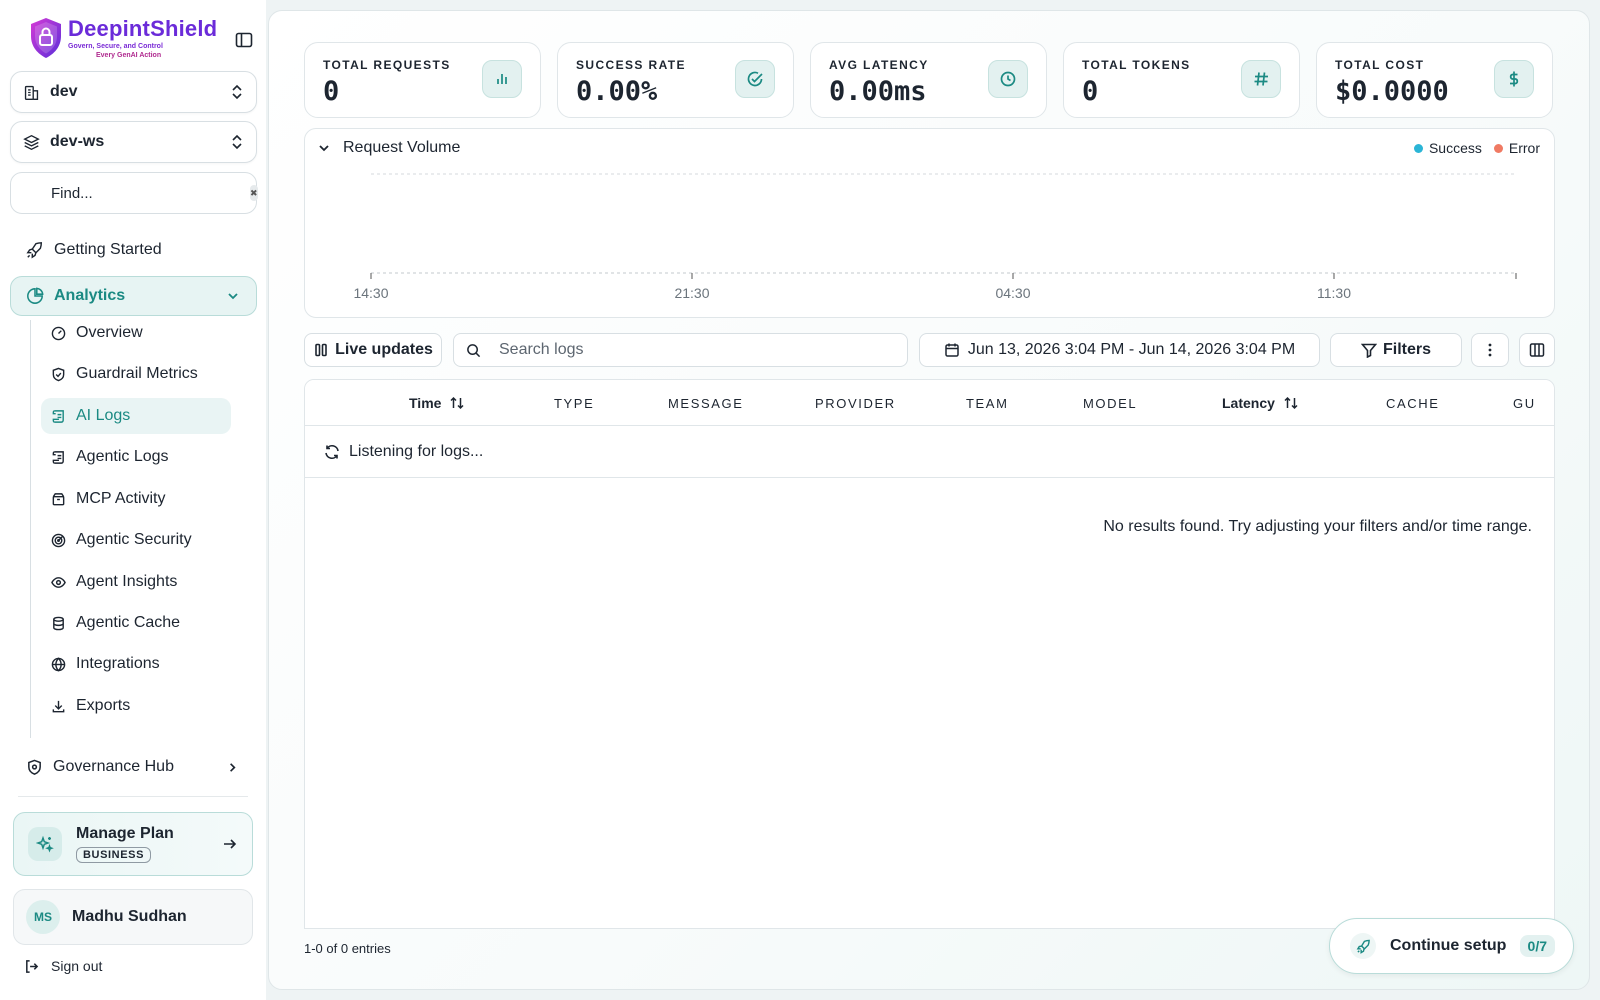 The height and width of the screenshot is (1000, 1600). What do you see at coordinates (34, 767) in the screenshot?
I see `shield-gear-icon` at bounding box center [34, 767].